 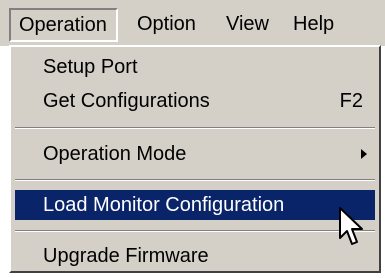 What do you see at coordinates (195, 67) in the screenshot?
I see `menu-item-setup-port: Setup Port` at bounding box center [195, 67].